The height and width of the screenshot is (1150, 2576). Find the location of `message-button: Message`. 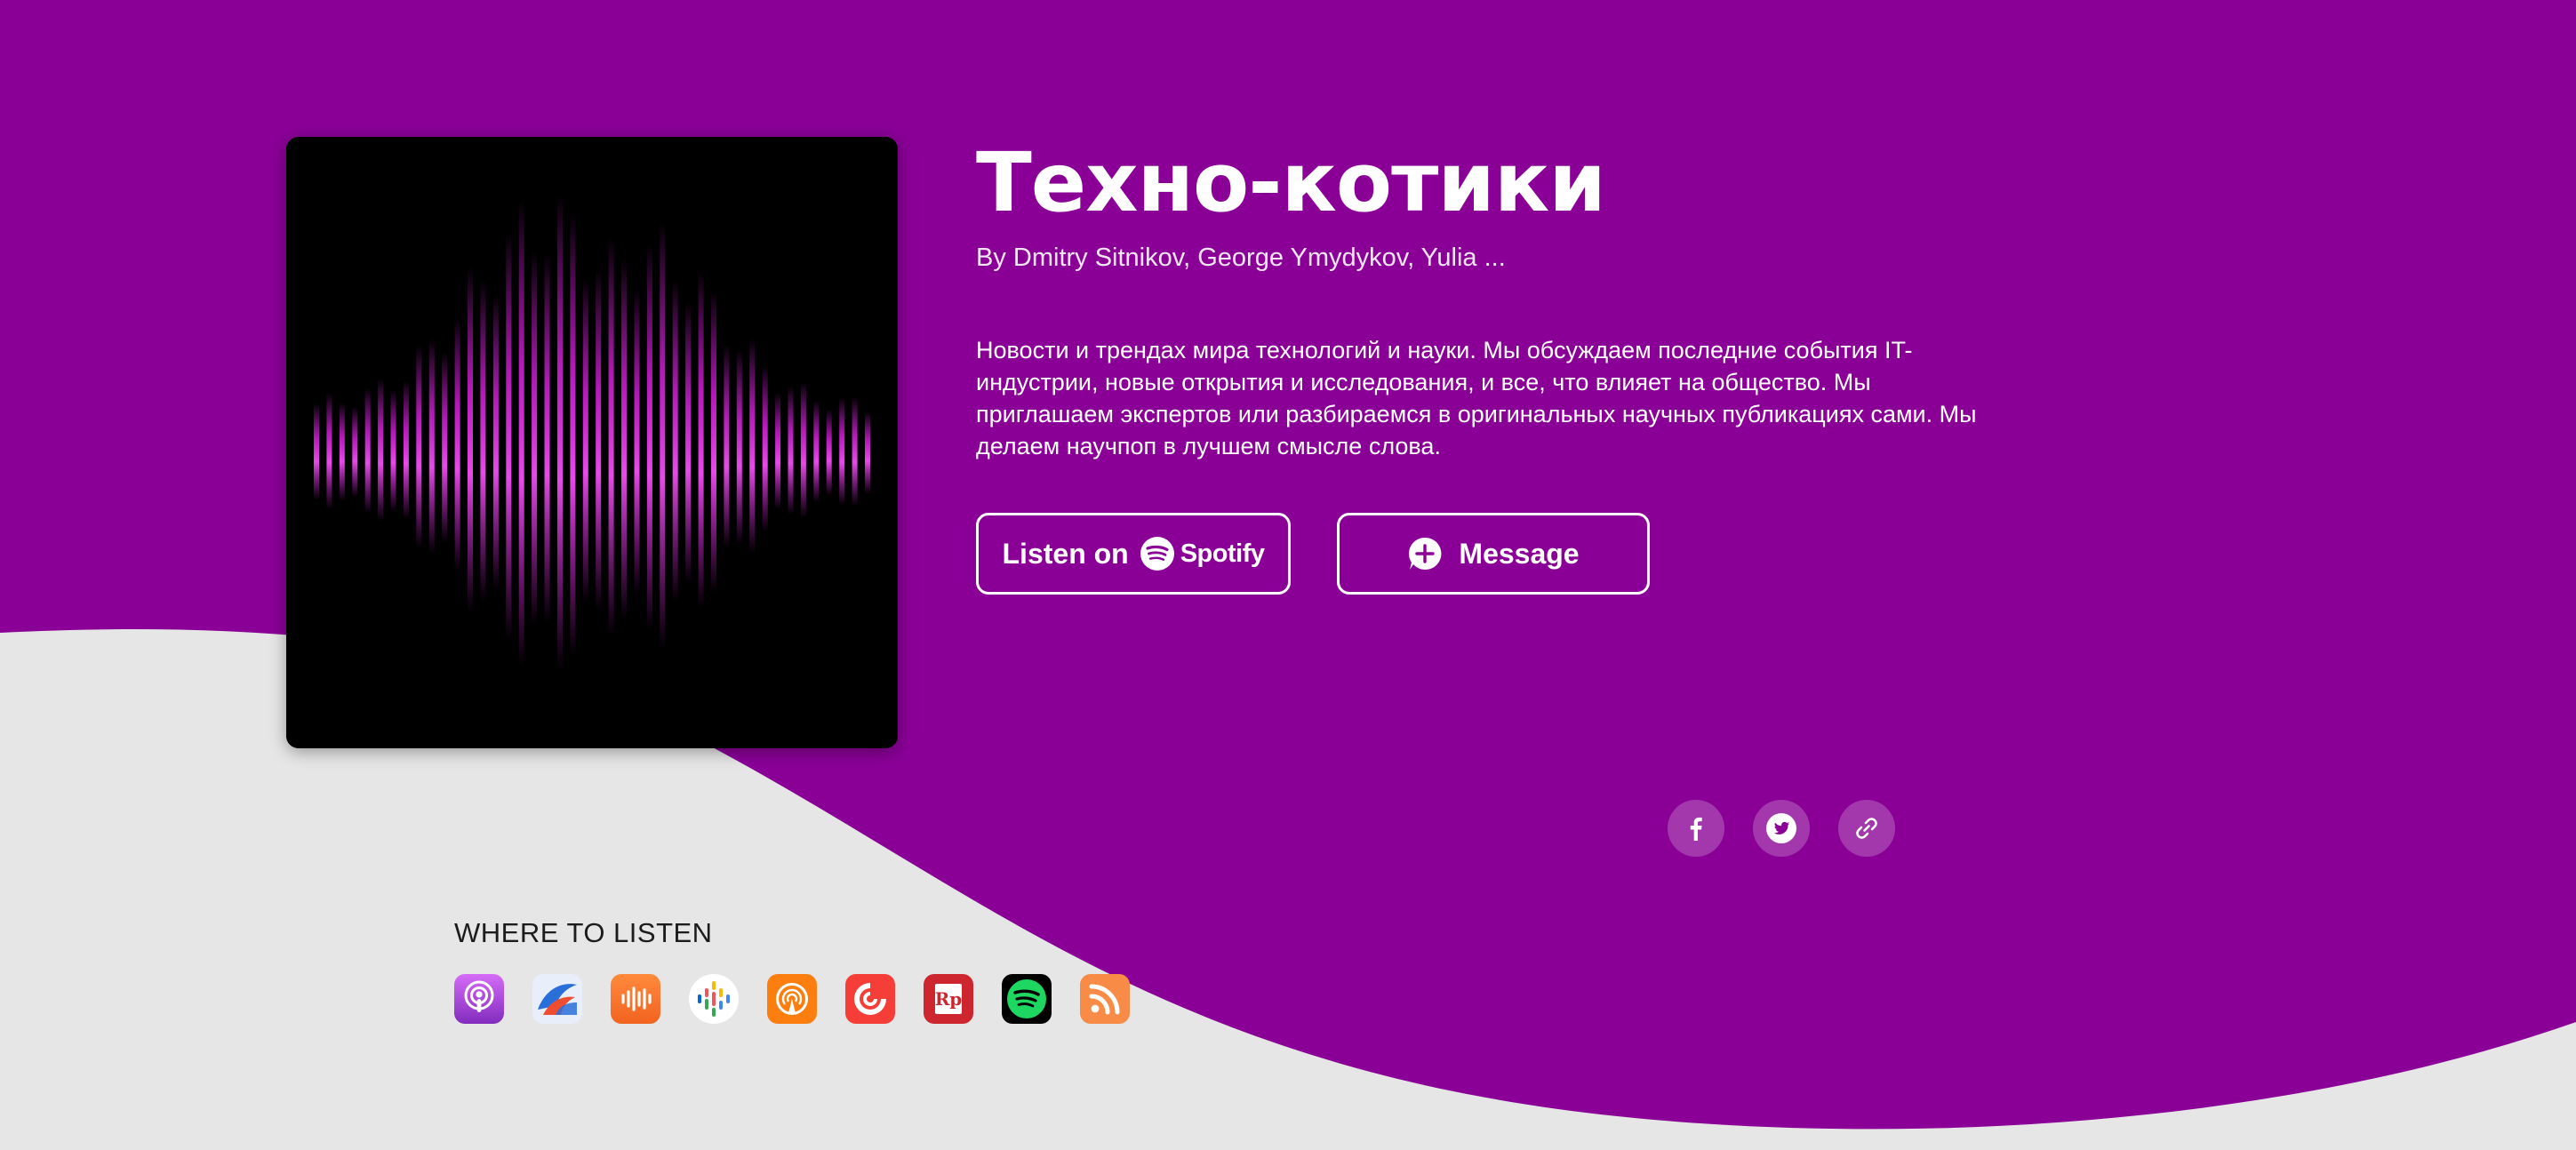

message-button: Message is located at coordinates (1493, 554).